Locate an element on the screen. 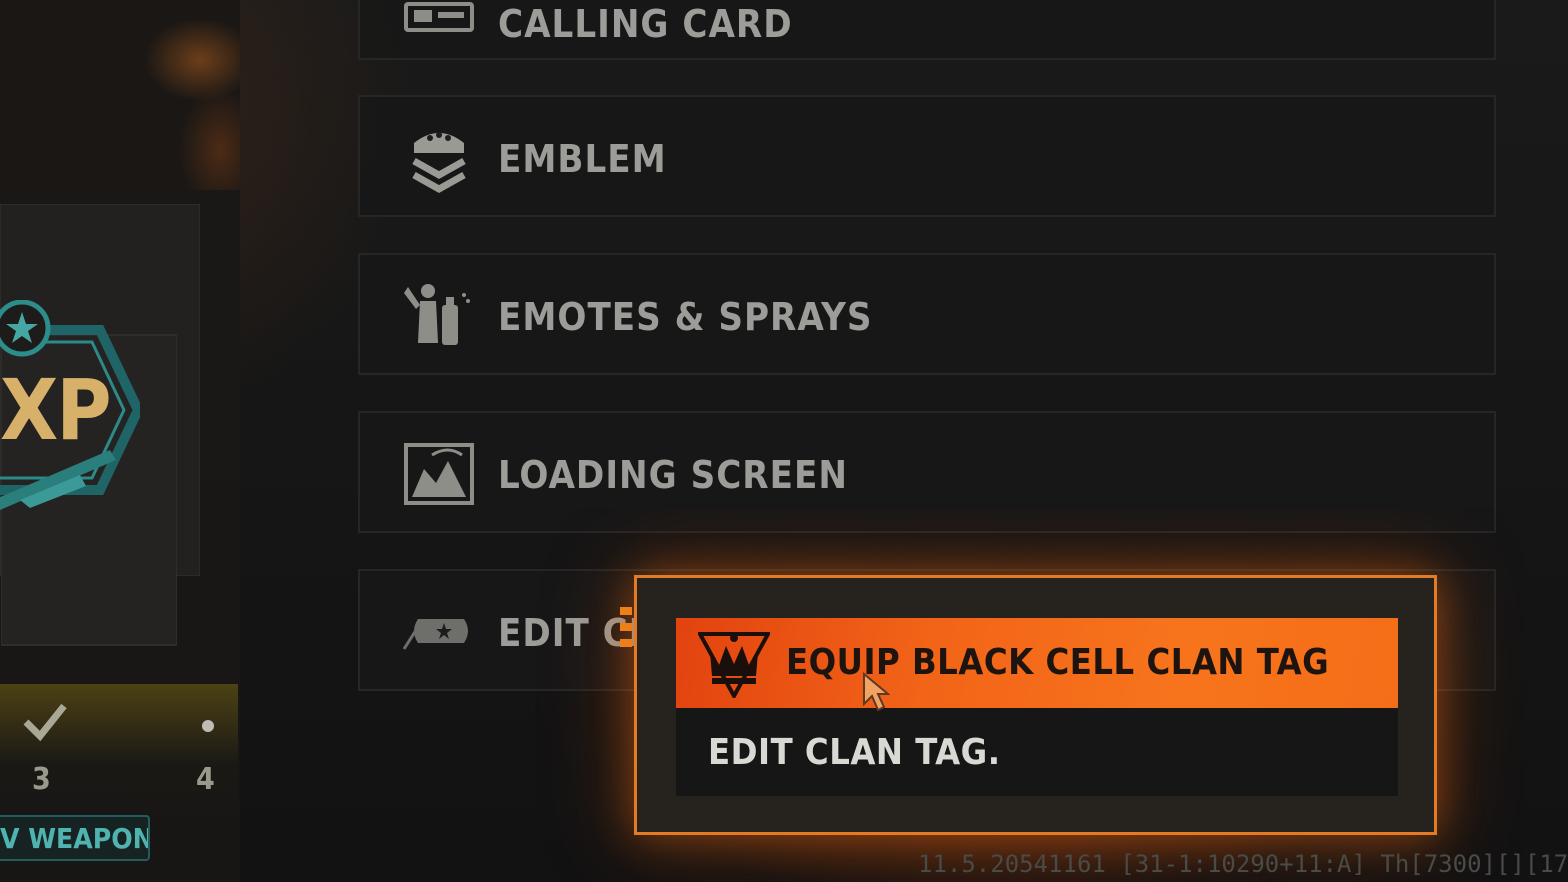 The image size is (1568, 882). popup-options: EQUIP BLACK CELL CLAN TAG EDIT CLAN TAG. is located at coordinates (1037, 707).